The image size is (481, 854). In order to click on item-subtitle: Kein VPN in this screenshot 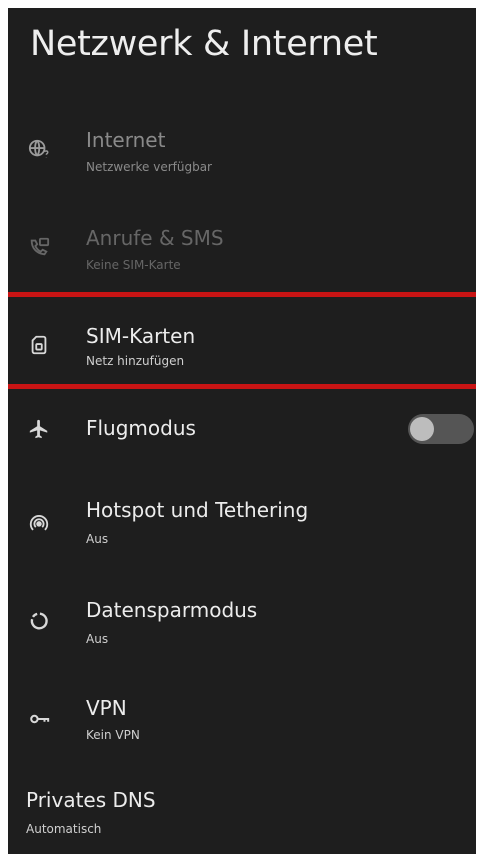, I will do `click(113, 735)`.